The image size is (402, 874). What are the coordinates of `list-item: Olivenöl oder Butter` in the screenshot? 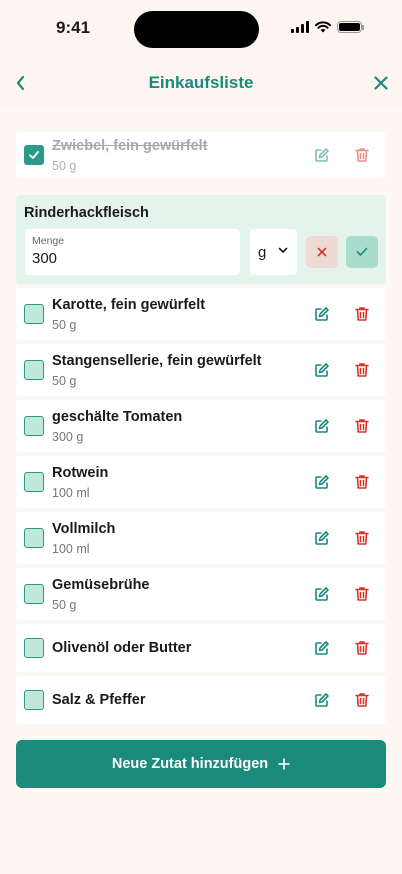 It's located at (201, 648).